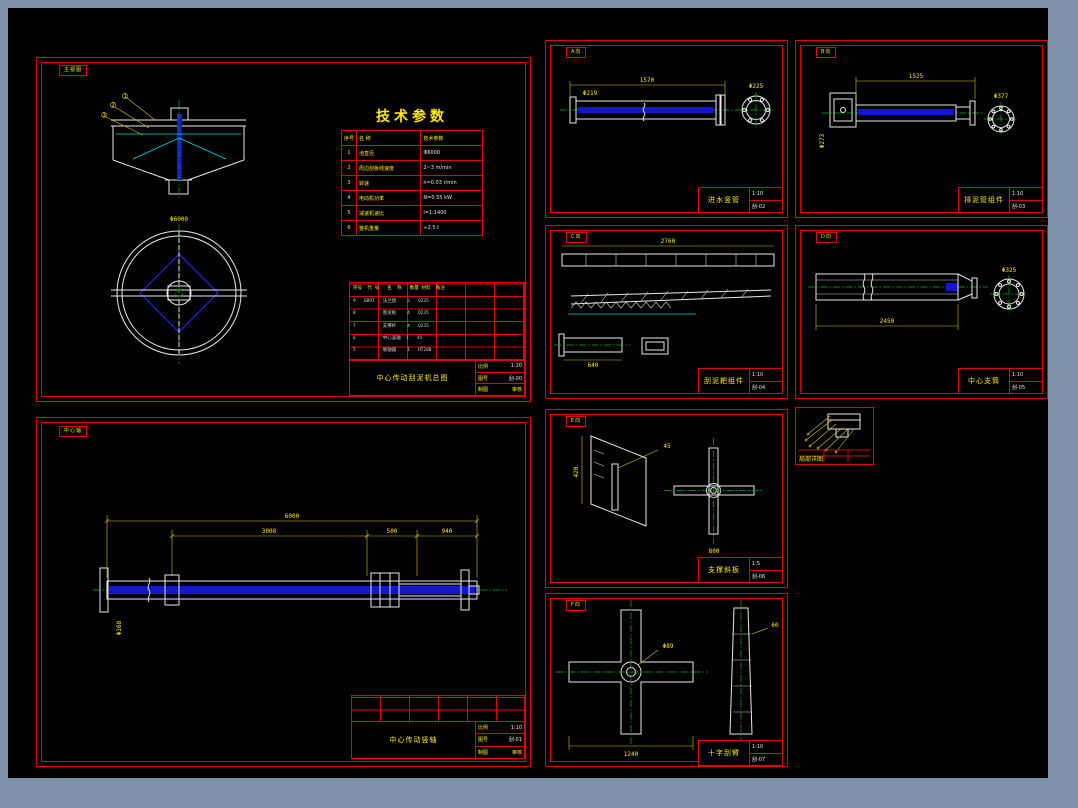 This screenshot has height=808, width=1078. Describe the element at coordinates (921, 129) in the screenshot. I see `sheet-sludge-pipe: B向 1525 Φ273 Φ377 排泥管组件 1:10 刮-03` at that location.